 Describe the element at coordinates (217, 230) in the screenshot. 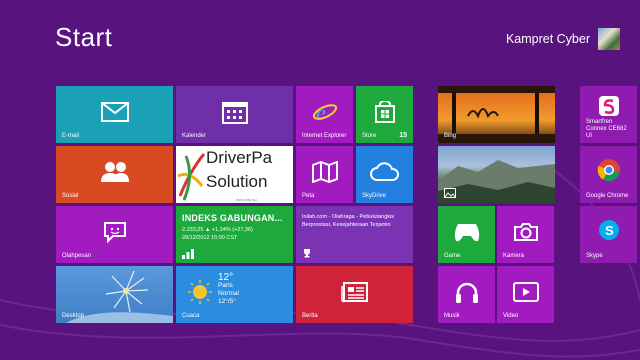

I see `finance-value: 2.233,25 ▲ +1,24% (+27,36)` at that location.